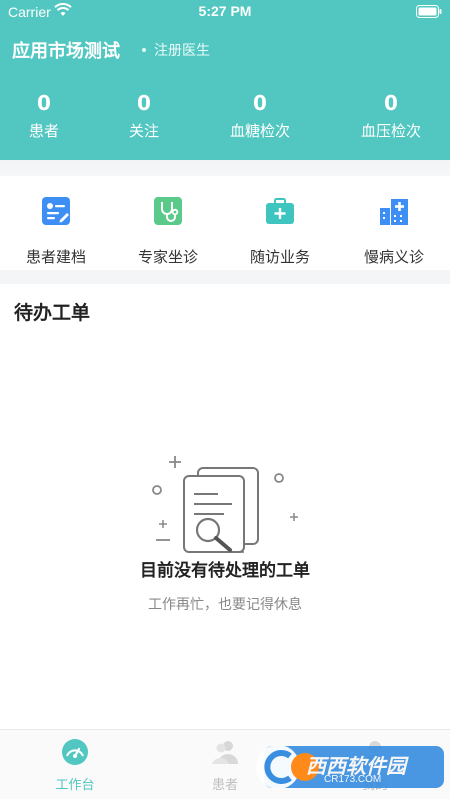  I want to click on menu-label: 慢病义诊, so click(393, 257).